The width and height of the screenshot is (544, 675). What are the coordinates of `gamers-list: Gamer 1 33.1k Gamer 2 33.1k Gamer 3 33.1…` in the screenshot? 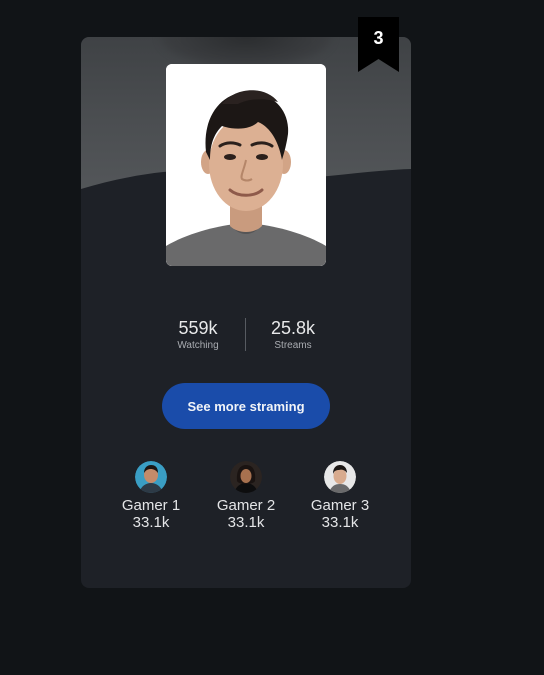 It's located at (246, 501).